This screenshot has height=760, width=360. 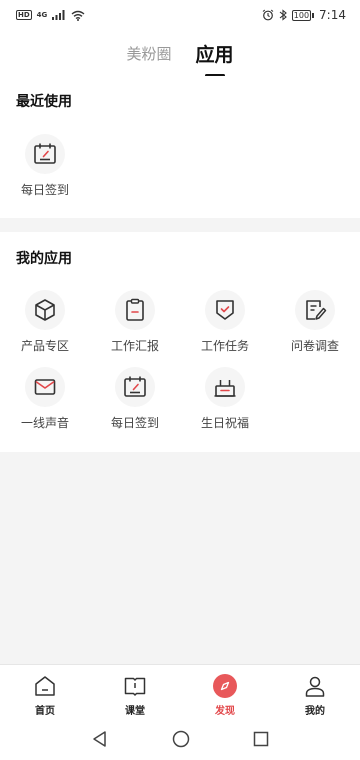 I want to click on app-frontline-voice: 一线声音, so click(x=45, y=399).